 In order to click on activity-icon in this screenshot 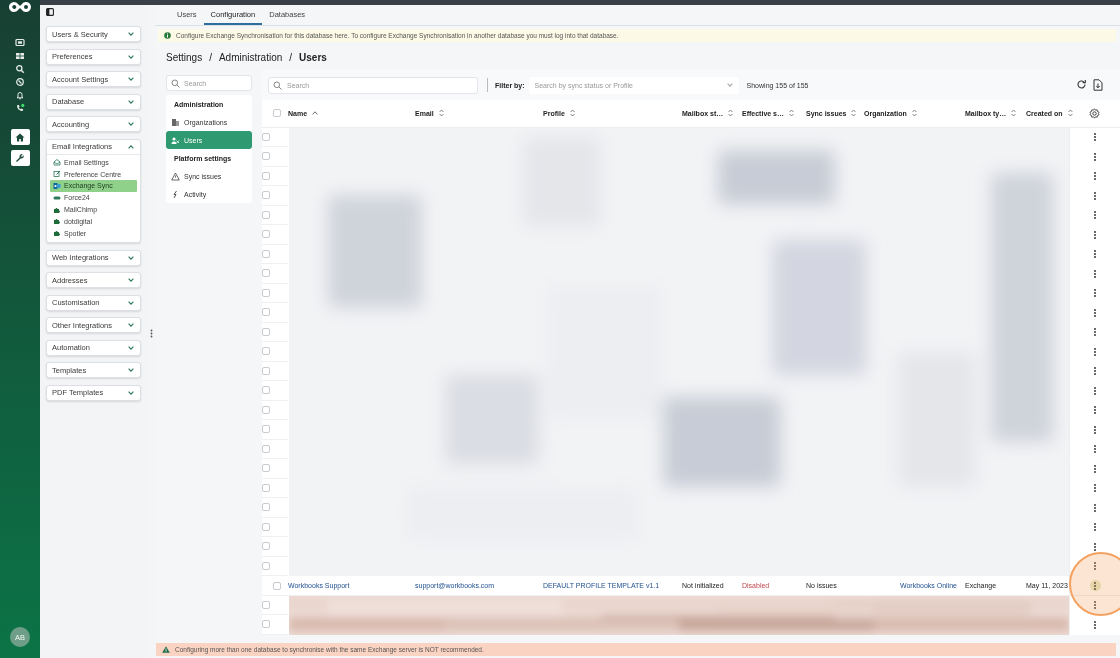, I will do `click(175, 194)`.